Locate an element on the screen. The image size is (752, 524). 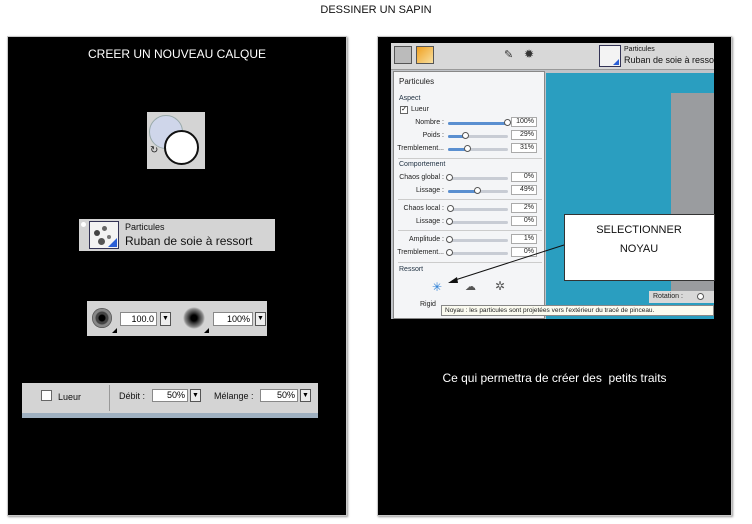
flow-field: 50% is located at coordinates (170, 395).